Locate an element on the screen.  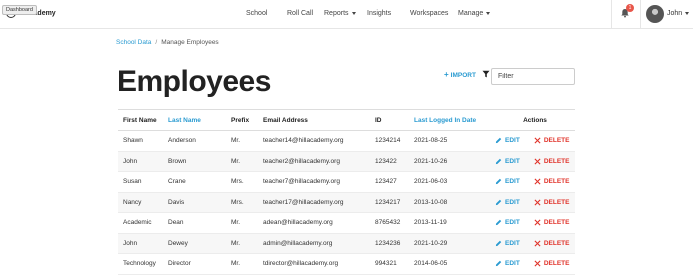
breadcrumb-school-data: School Data is located at coordinates (133, 42).